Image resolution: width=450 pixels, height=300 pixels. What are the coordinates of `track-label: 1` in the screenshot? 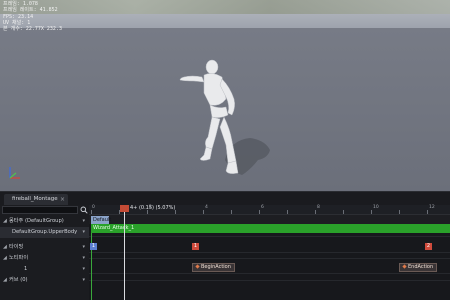 It's located at (26, 269).